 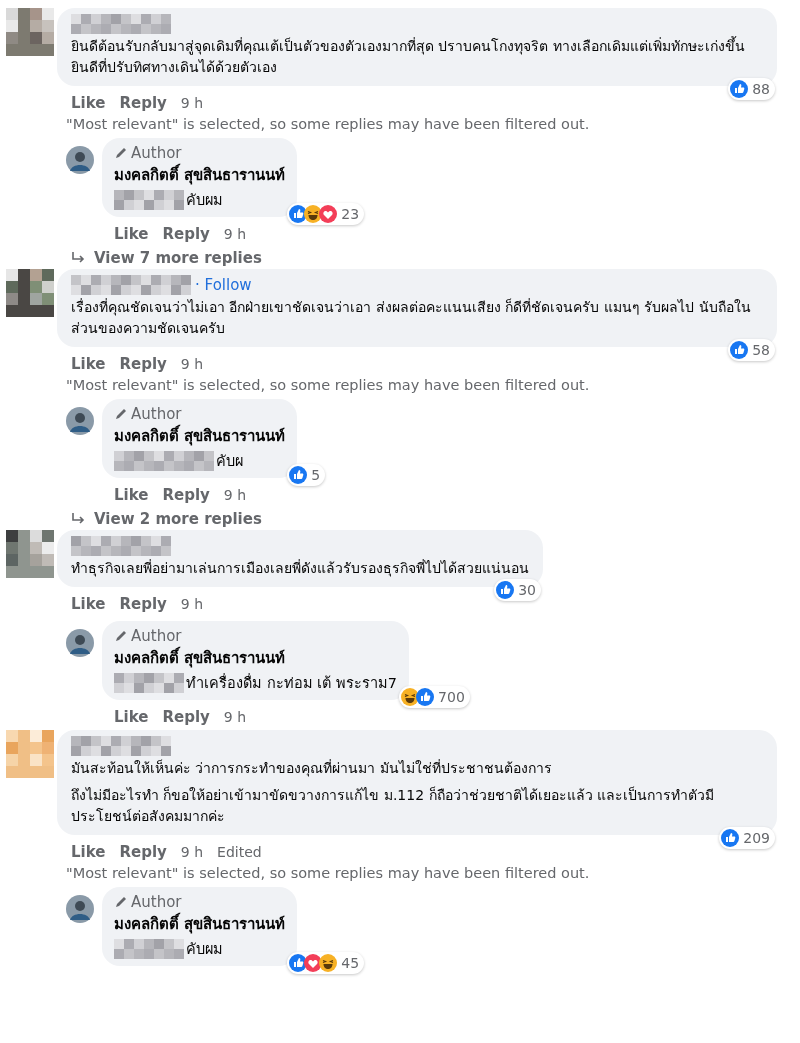 What do you see at coordinates (403, 517) in the screenshot?
I see `view-more-replies-link: View 2 more replies` at bounding box center [403, 517].